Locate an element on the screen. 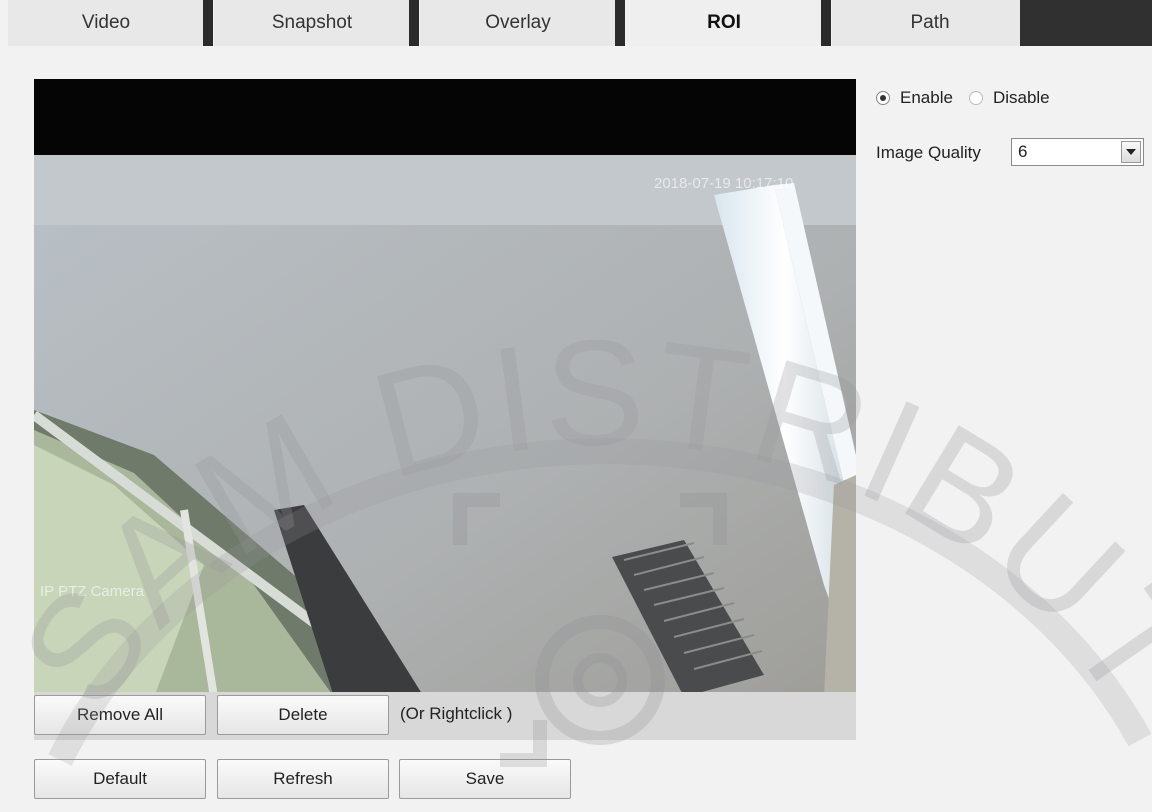  rightclick-hint: (Or Rightclick ) is located at coordinates (456, 713).